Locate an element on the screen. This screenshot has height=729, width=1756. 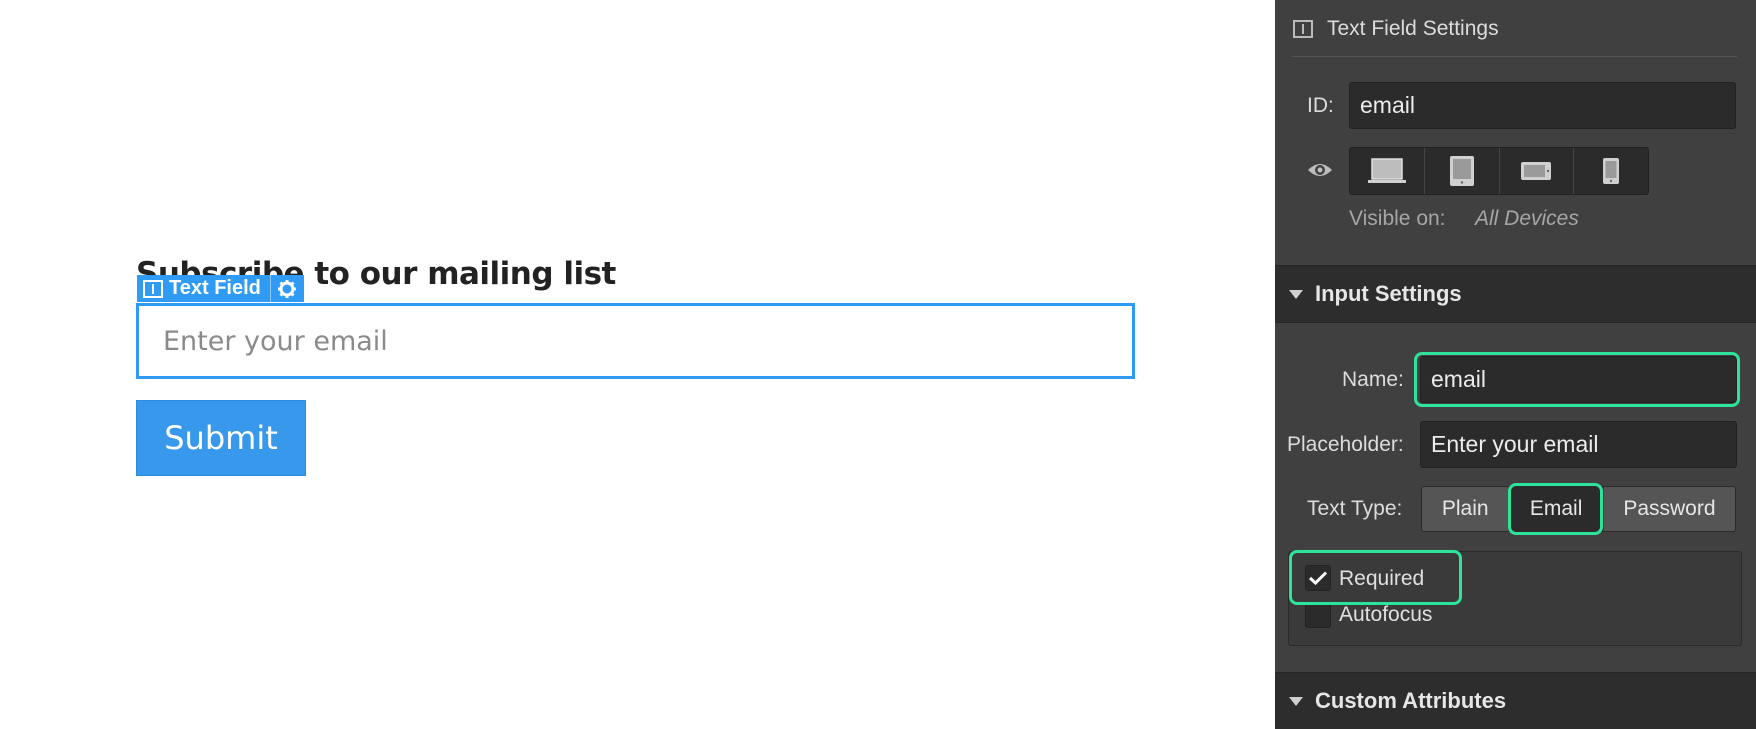
element-badge-label: Text Field is located at coordinates (215, 288).